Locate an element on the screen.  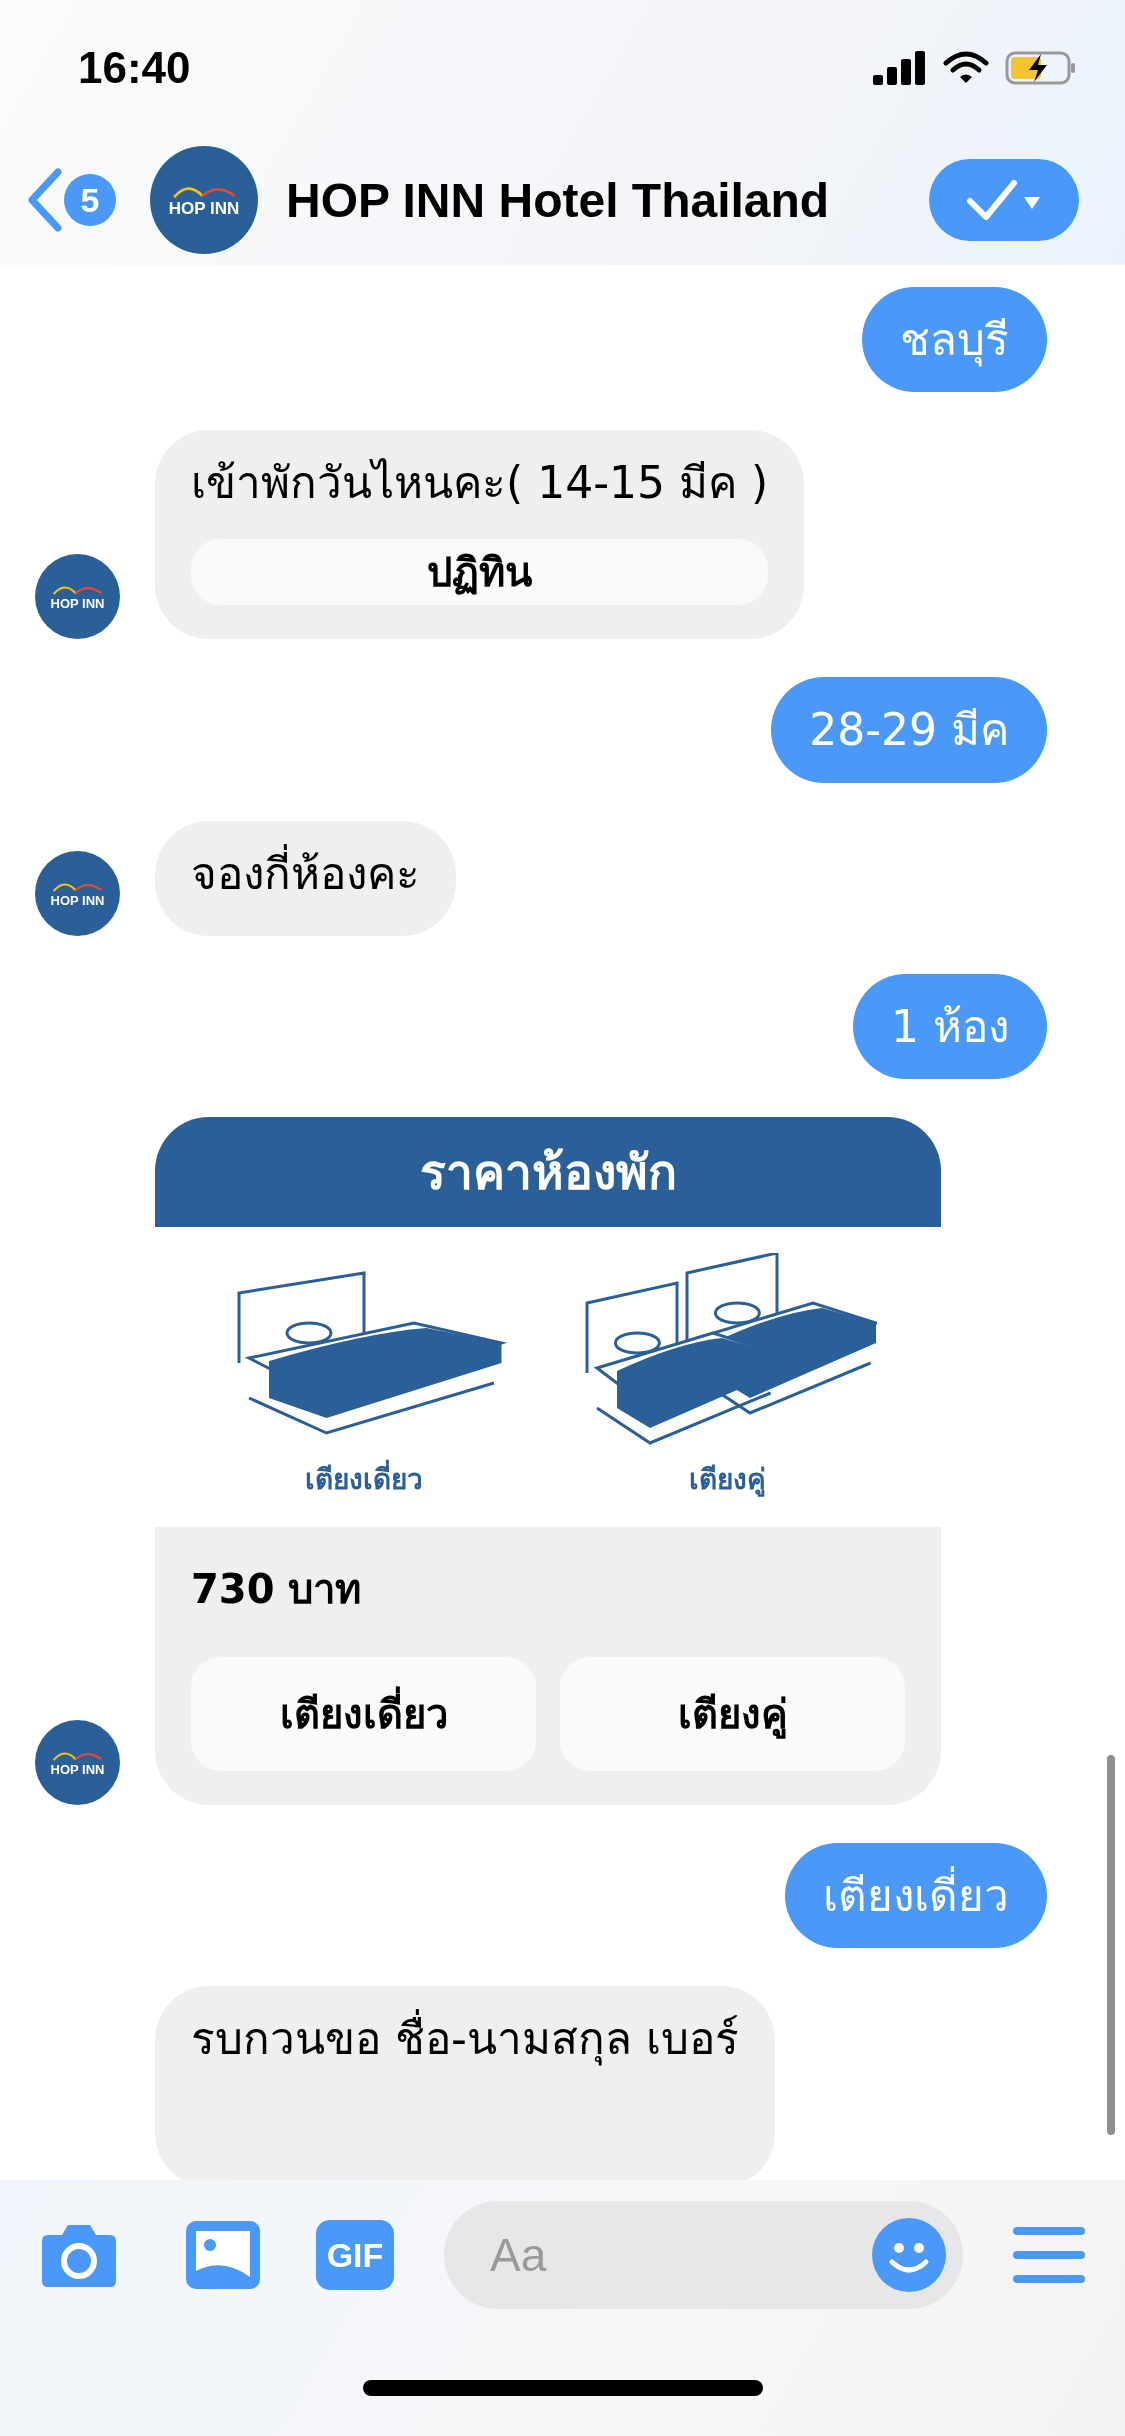
photo-button is located at coordinates (223, 2255).